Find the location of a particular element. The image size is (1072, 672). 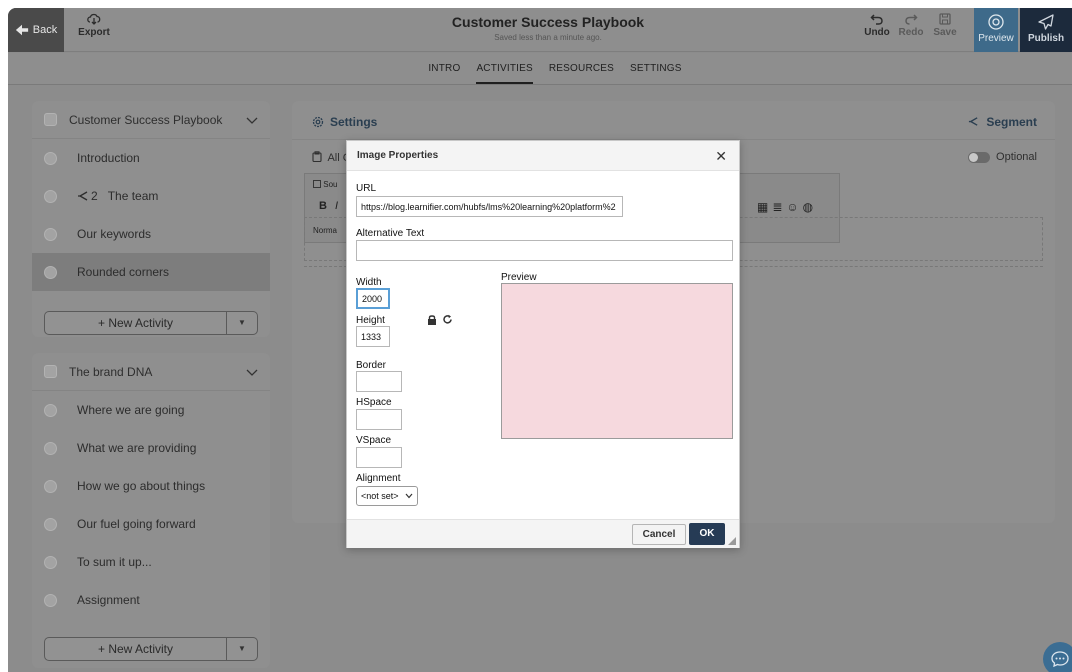

source-button: Sou is located at coordinates (325, 184).